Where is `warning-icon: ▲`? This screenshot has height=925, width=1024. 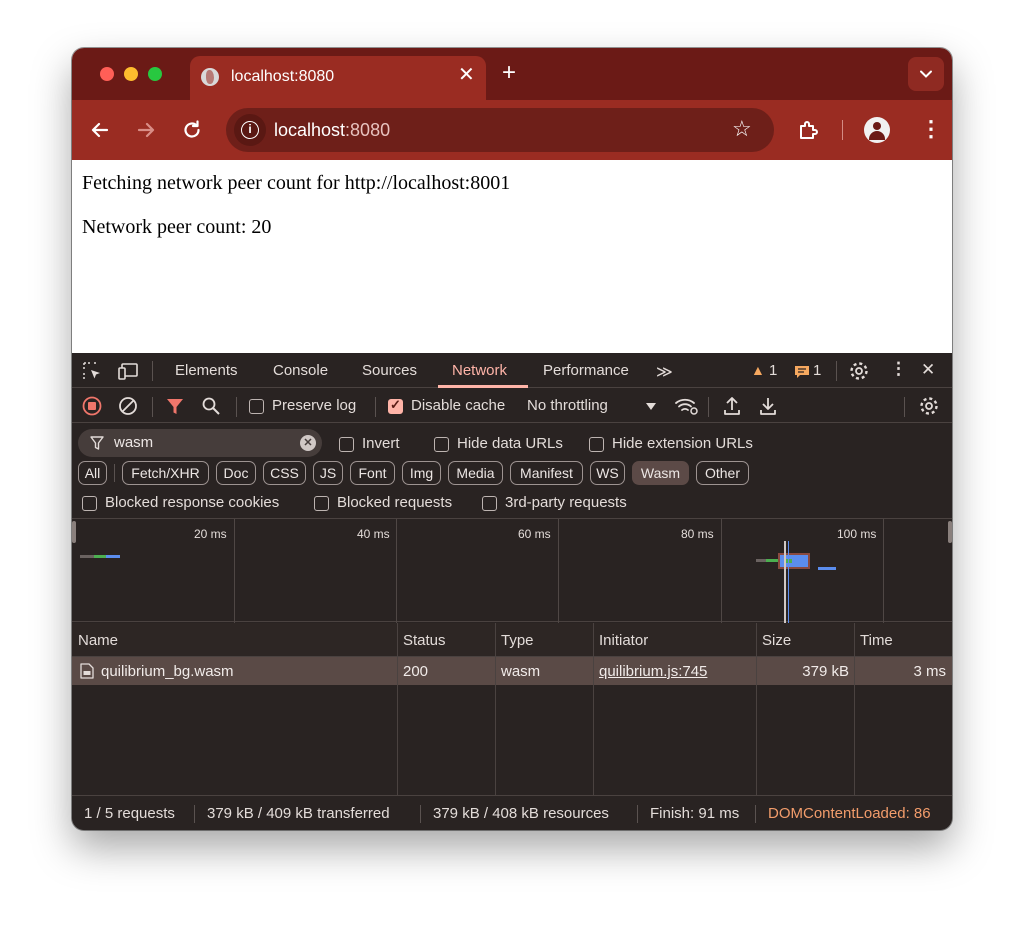 warning-icon: ▲ is located at coordinates (758, 370).